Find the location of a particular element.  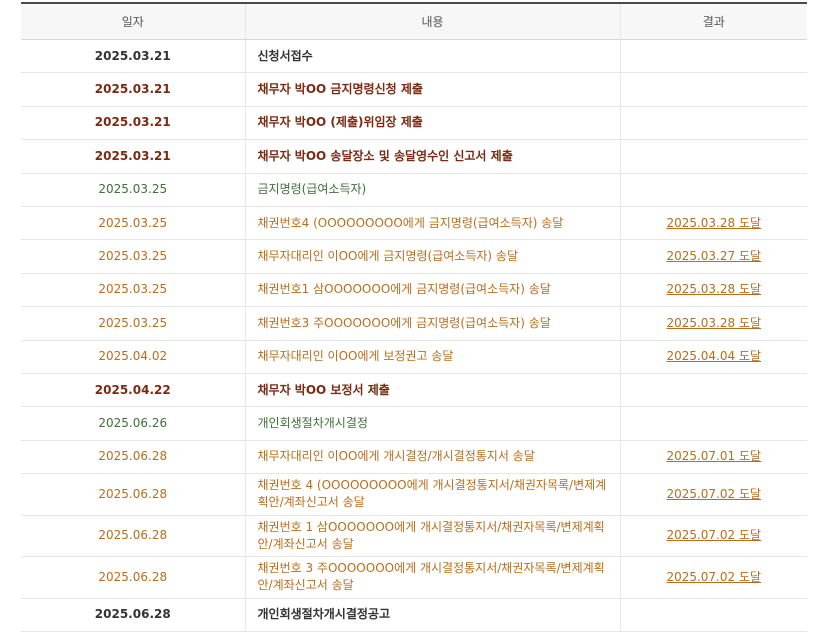

row-content: 개인회생절차개시결정 is located at coordinates (432, 423).